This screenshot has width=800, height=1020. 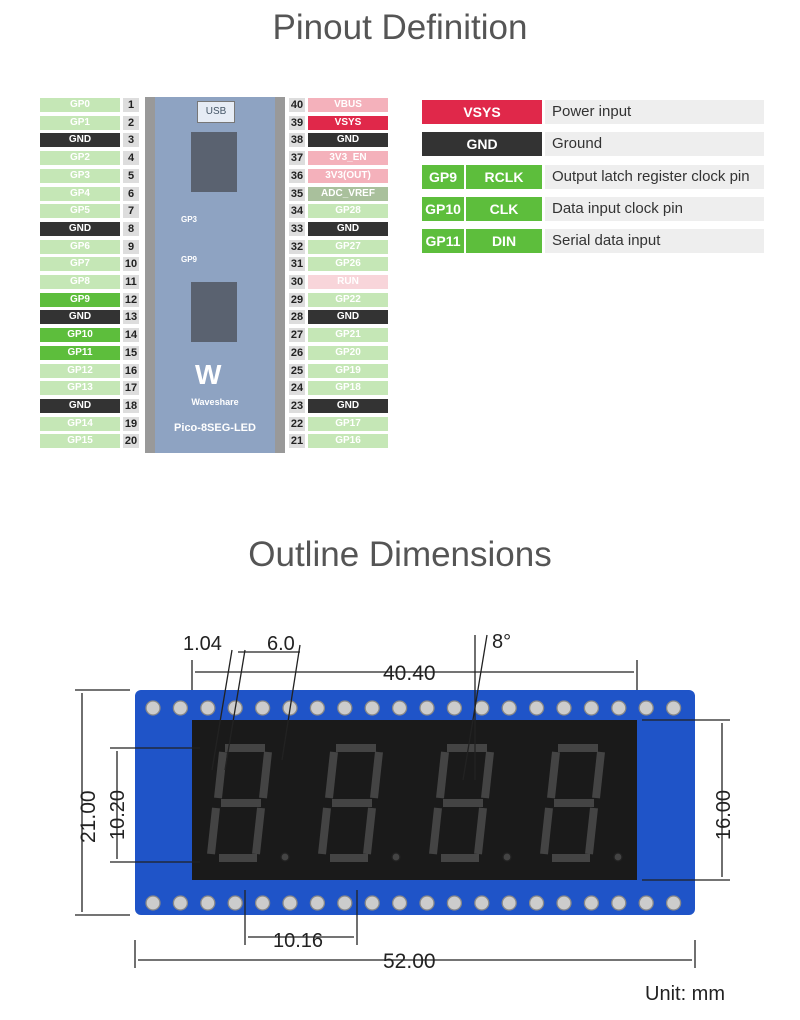 What do you see at coordinates (131, 122) in the screenshot?
I see `pin-number: 2` at bounding box center [131, 122].